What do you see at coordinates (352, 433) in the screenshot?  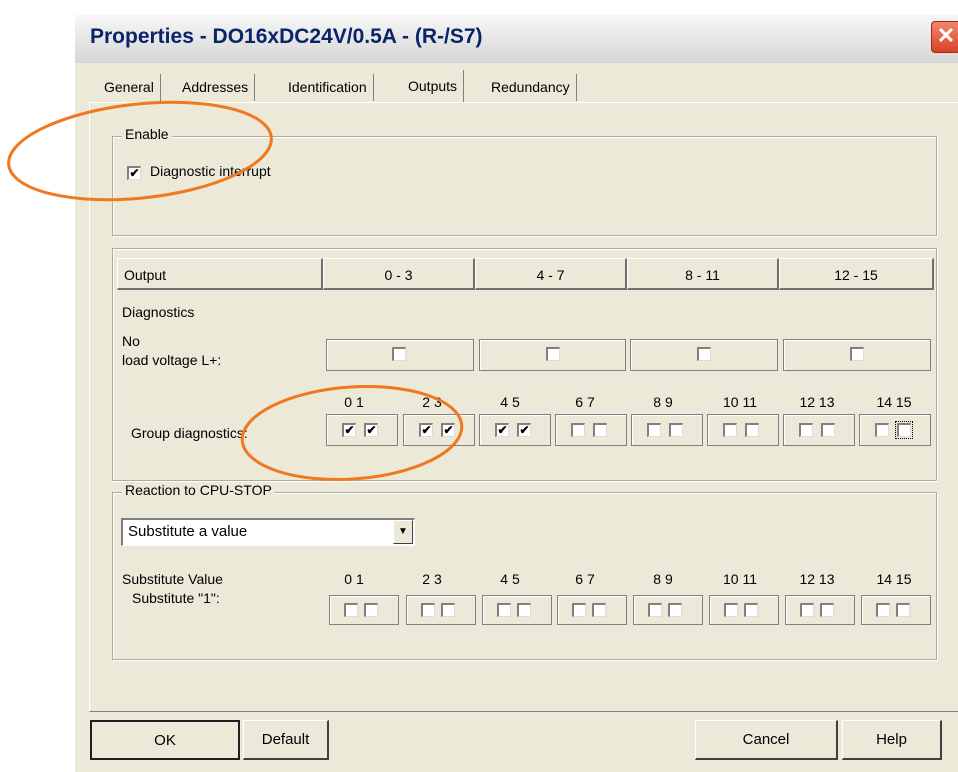 I see `annotation-ellipse-group-diag` at bounding box center [352, 433].